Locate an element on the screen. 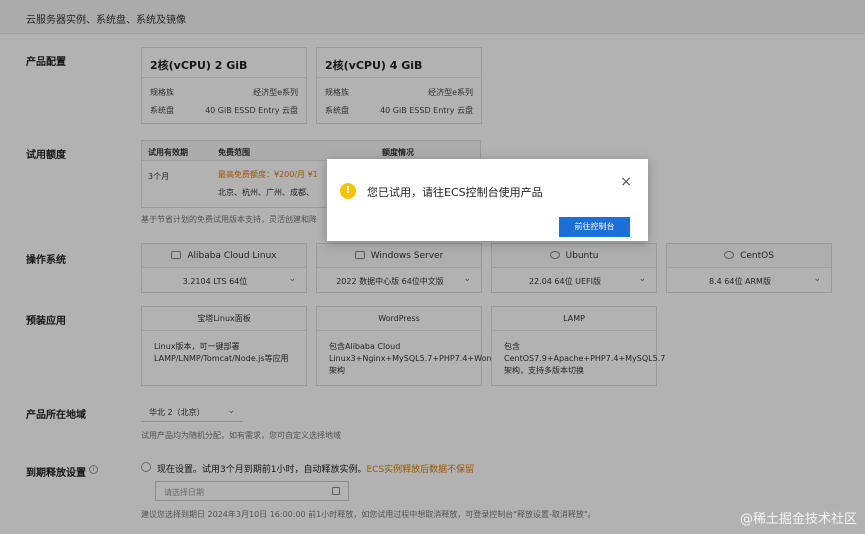 The height and width of the screenshot is (534, 865). close-icon: × is located at coordinates (626, 182).